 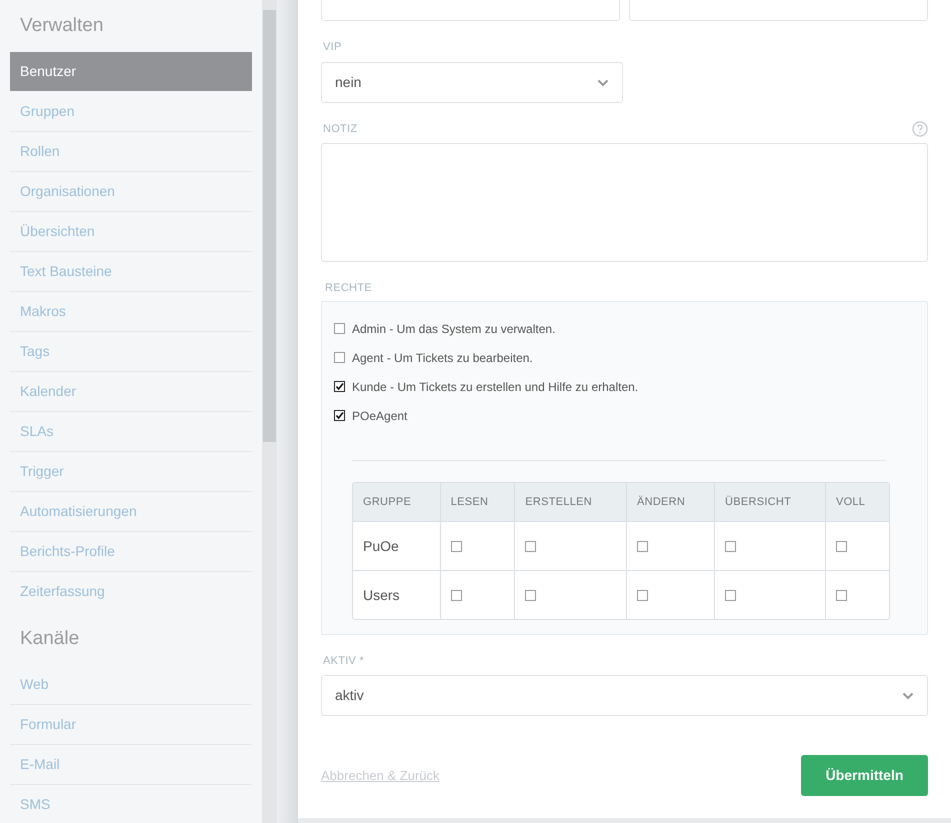 What do you see at coordinates (769, 502) in the screenshot?
I see `column-header: ÜBERSICHT` at bounding box center [769, 502].